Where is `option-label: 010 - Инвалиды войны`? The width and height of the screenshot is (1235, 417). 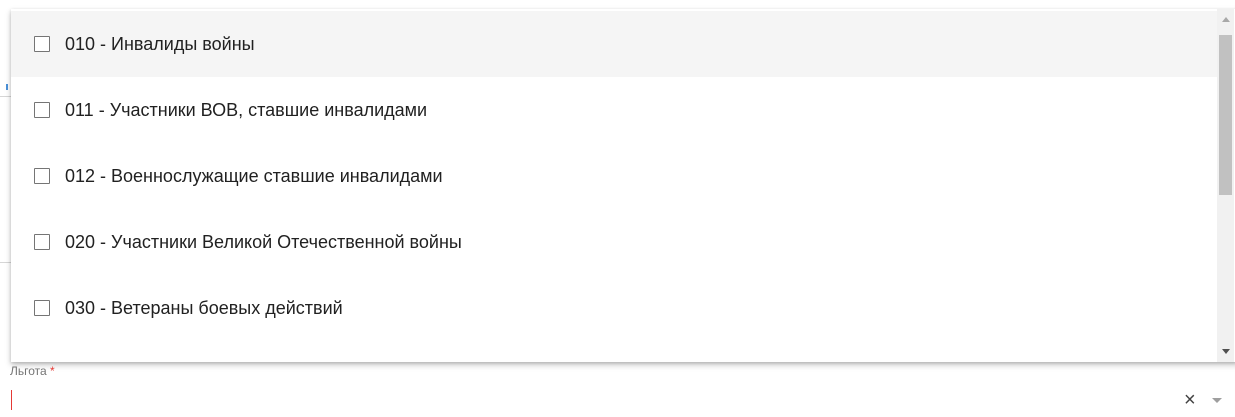
option-label: 010 - Инвалиды войны is located at coordinates (160, 43).